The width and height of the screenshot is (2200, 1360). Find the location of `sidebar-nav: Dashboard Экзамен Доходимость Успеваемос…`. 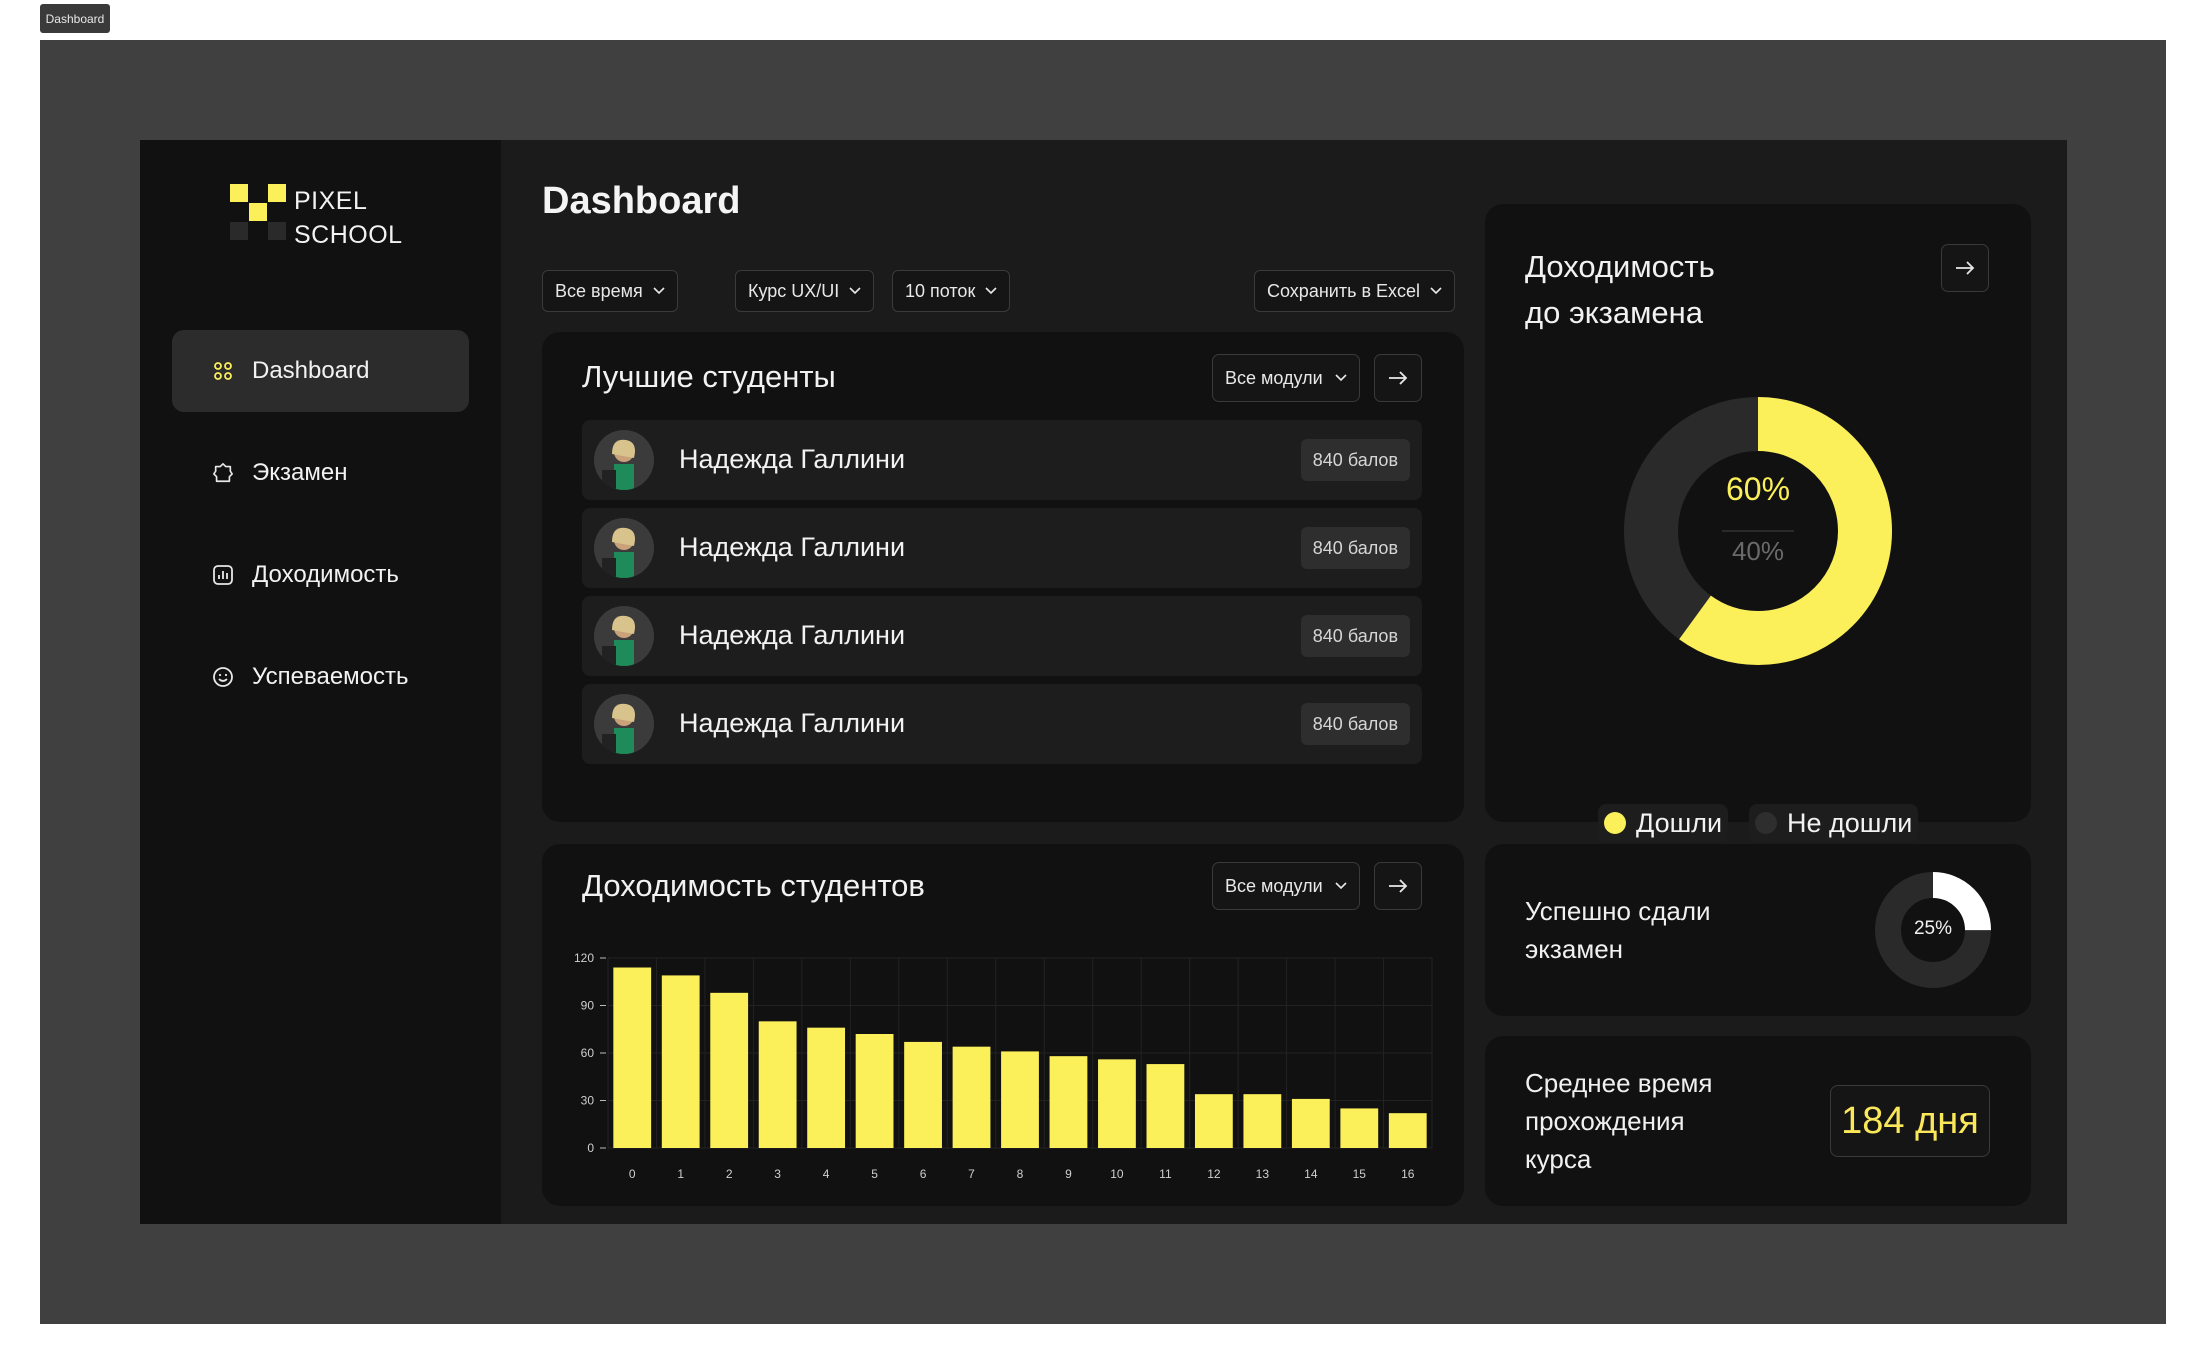

sidebar-nav: Dashboard Экзамен Доходимость Успеваемос… is located at coordinates (320, 534).